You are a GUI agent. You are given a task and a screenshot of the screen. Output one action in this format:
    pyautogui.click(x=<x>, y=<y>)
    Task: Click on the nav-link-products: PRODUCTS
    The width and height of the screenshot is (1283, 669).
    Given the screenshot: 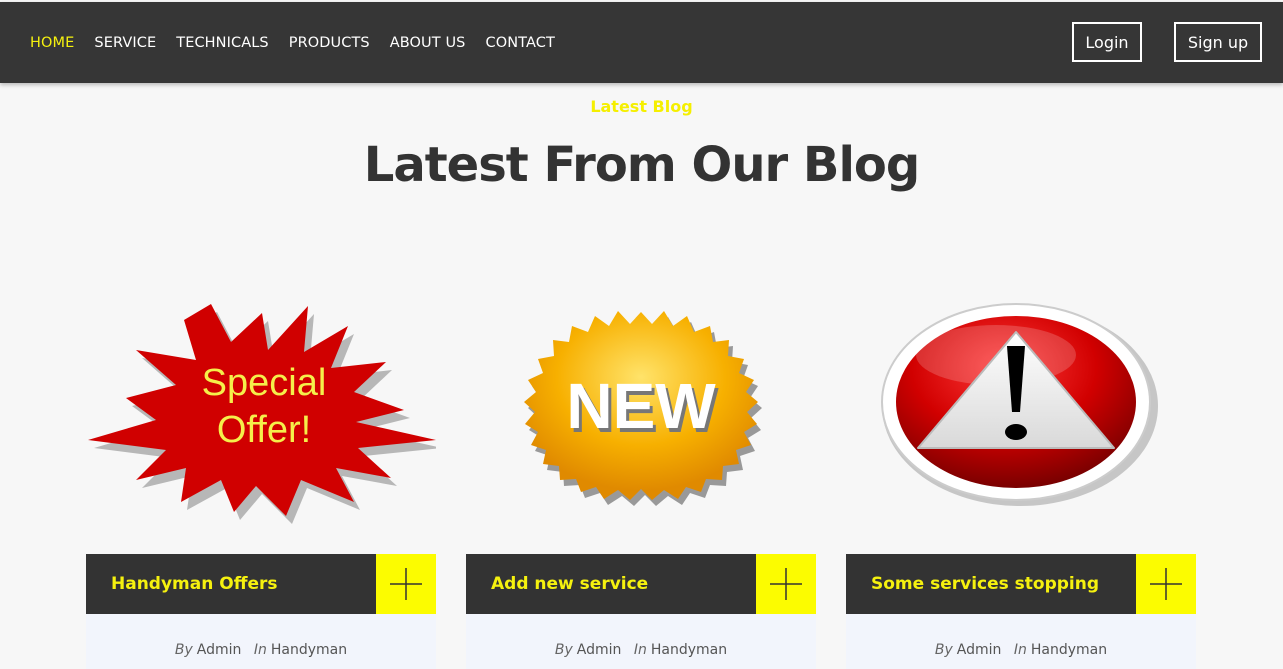 What is the action you would take?
    pyautogui.click(x=329, y=43)
    